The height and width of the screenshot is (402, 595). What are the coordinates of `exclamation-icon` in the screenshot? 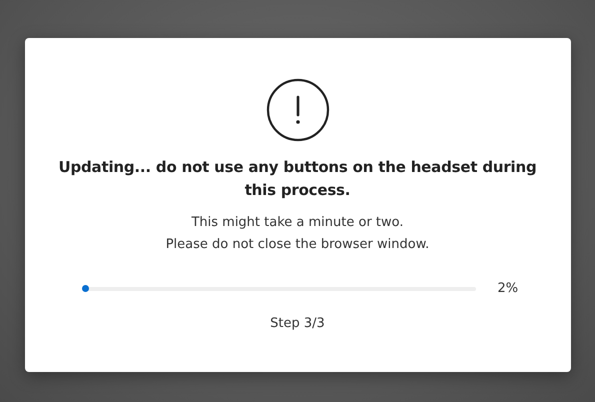 It's located at (298, 110).